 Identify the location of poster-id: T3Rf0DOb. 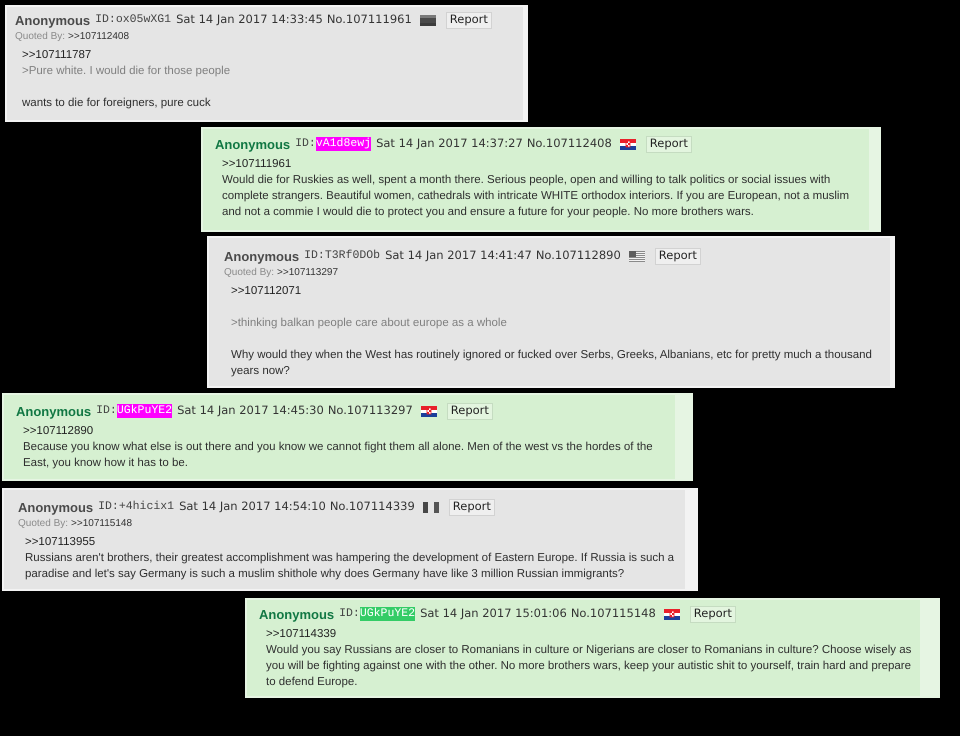
(352, 256).